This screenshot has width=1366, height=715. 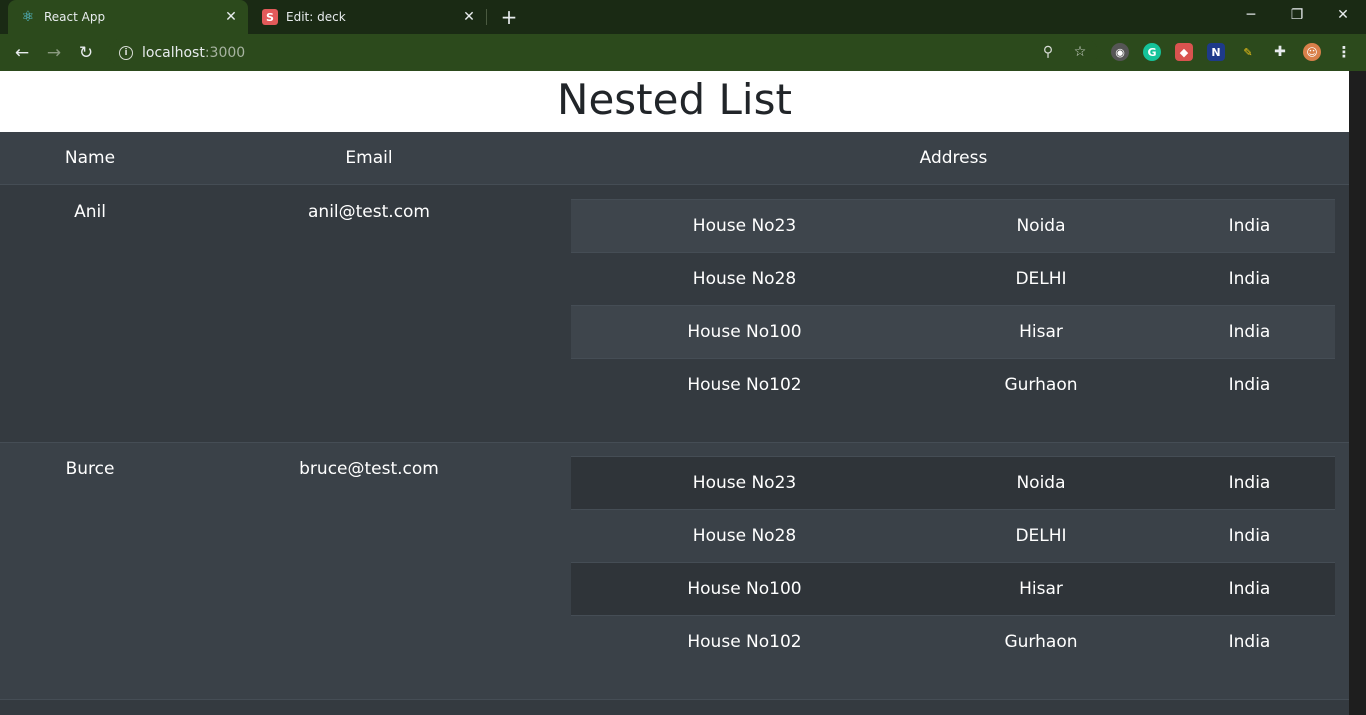 I want to click on header-address: Address, so click(x=953, y=158).